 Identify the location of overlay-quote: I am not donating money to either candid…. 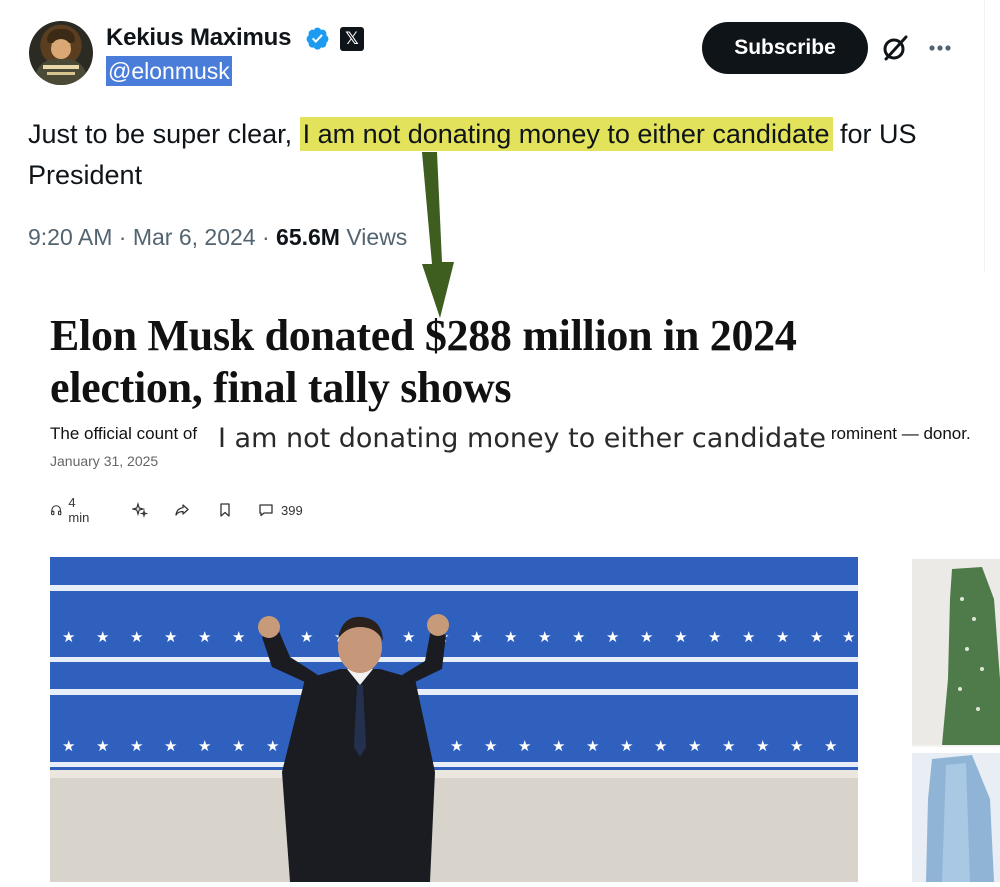
(522, 440).